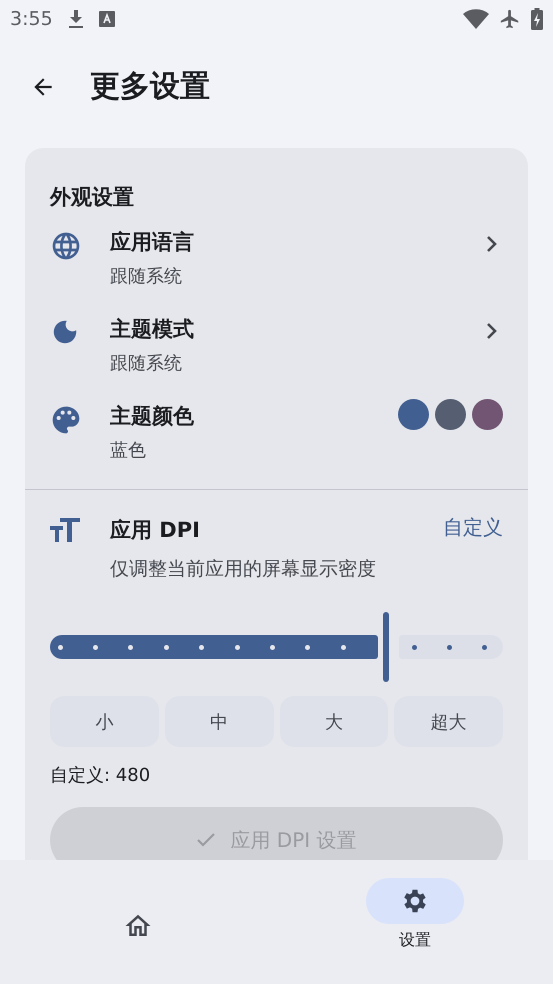  Describe the element at coordinates (104, 721) in the screenshot. I see `preset-button: 小` at that location.